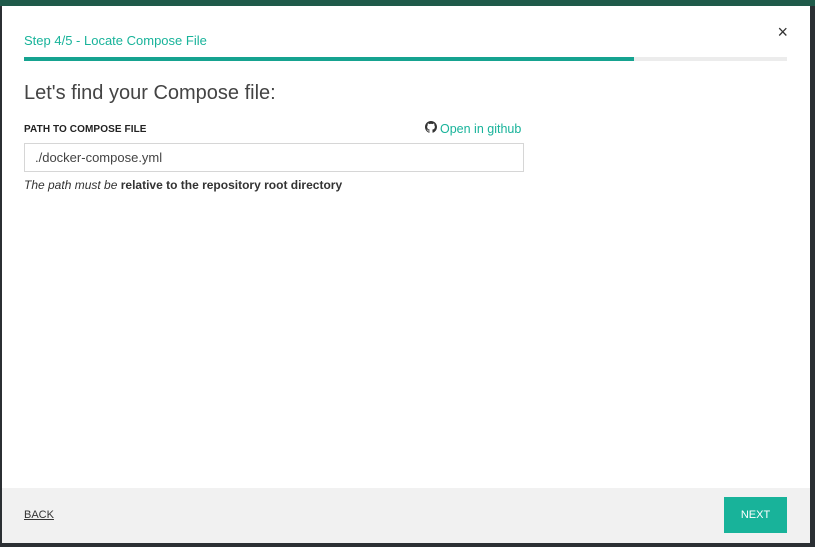 The height and width of the screenshot is (547, 815). What do you see at coordinates (329, 59) in the screenshot?
I see `progress-fill` at bounding box center [329, 59].